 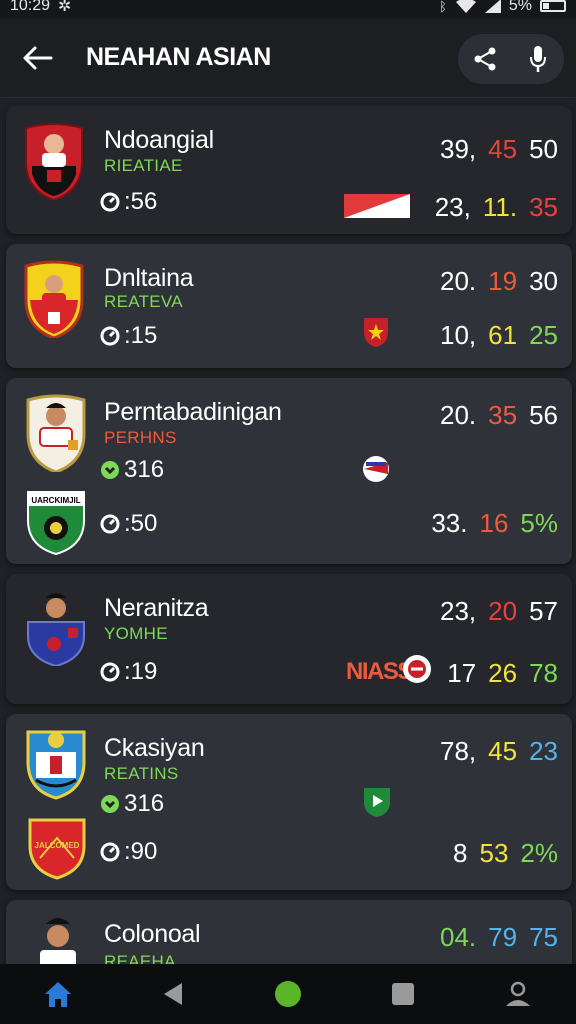 What do you see at coordinates (152, 934) in the screenshot?
I see `team-name: Colonoal` at bounding box center [152, 934].